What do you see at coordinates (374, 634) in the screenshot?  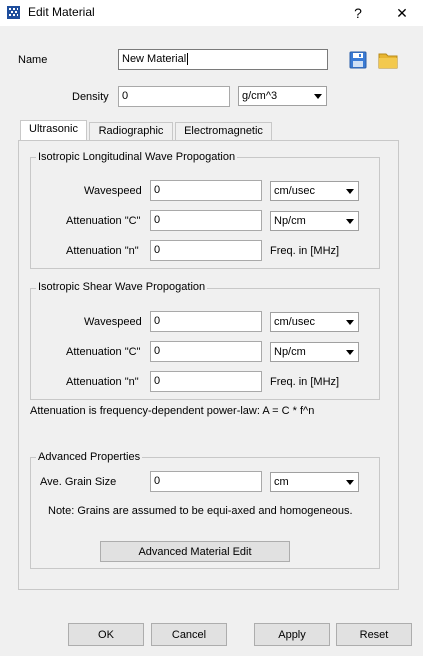 I see `reset-button: Reset` at bounding box center [374, 634].